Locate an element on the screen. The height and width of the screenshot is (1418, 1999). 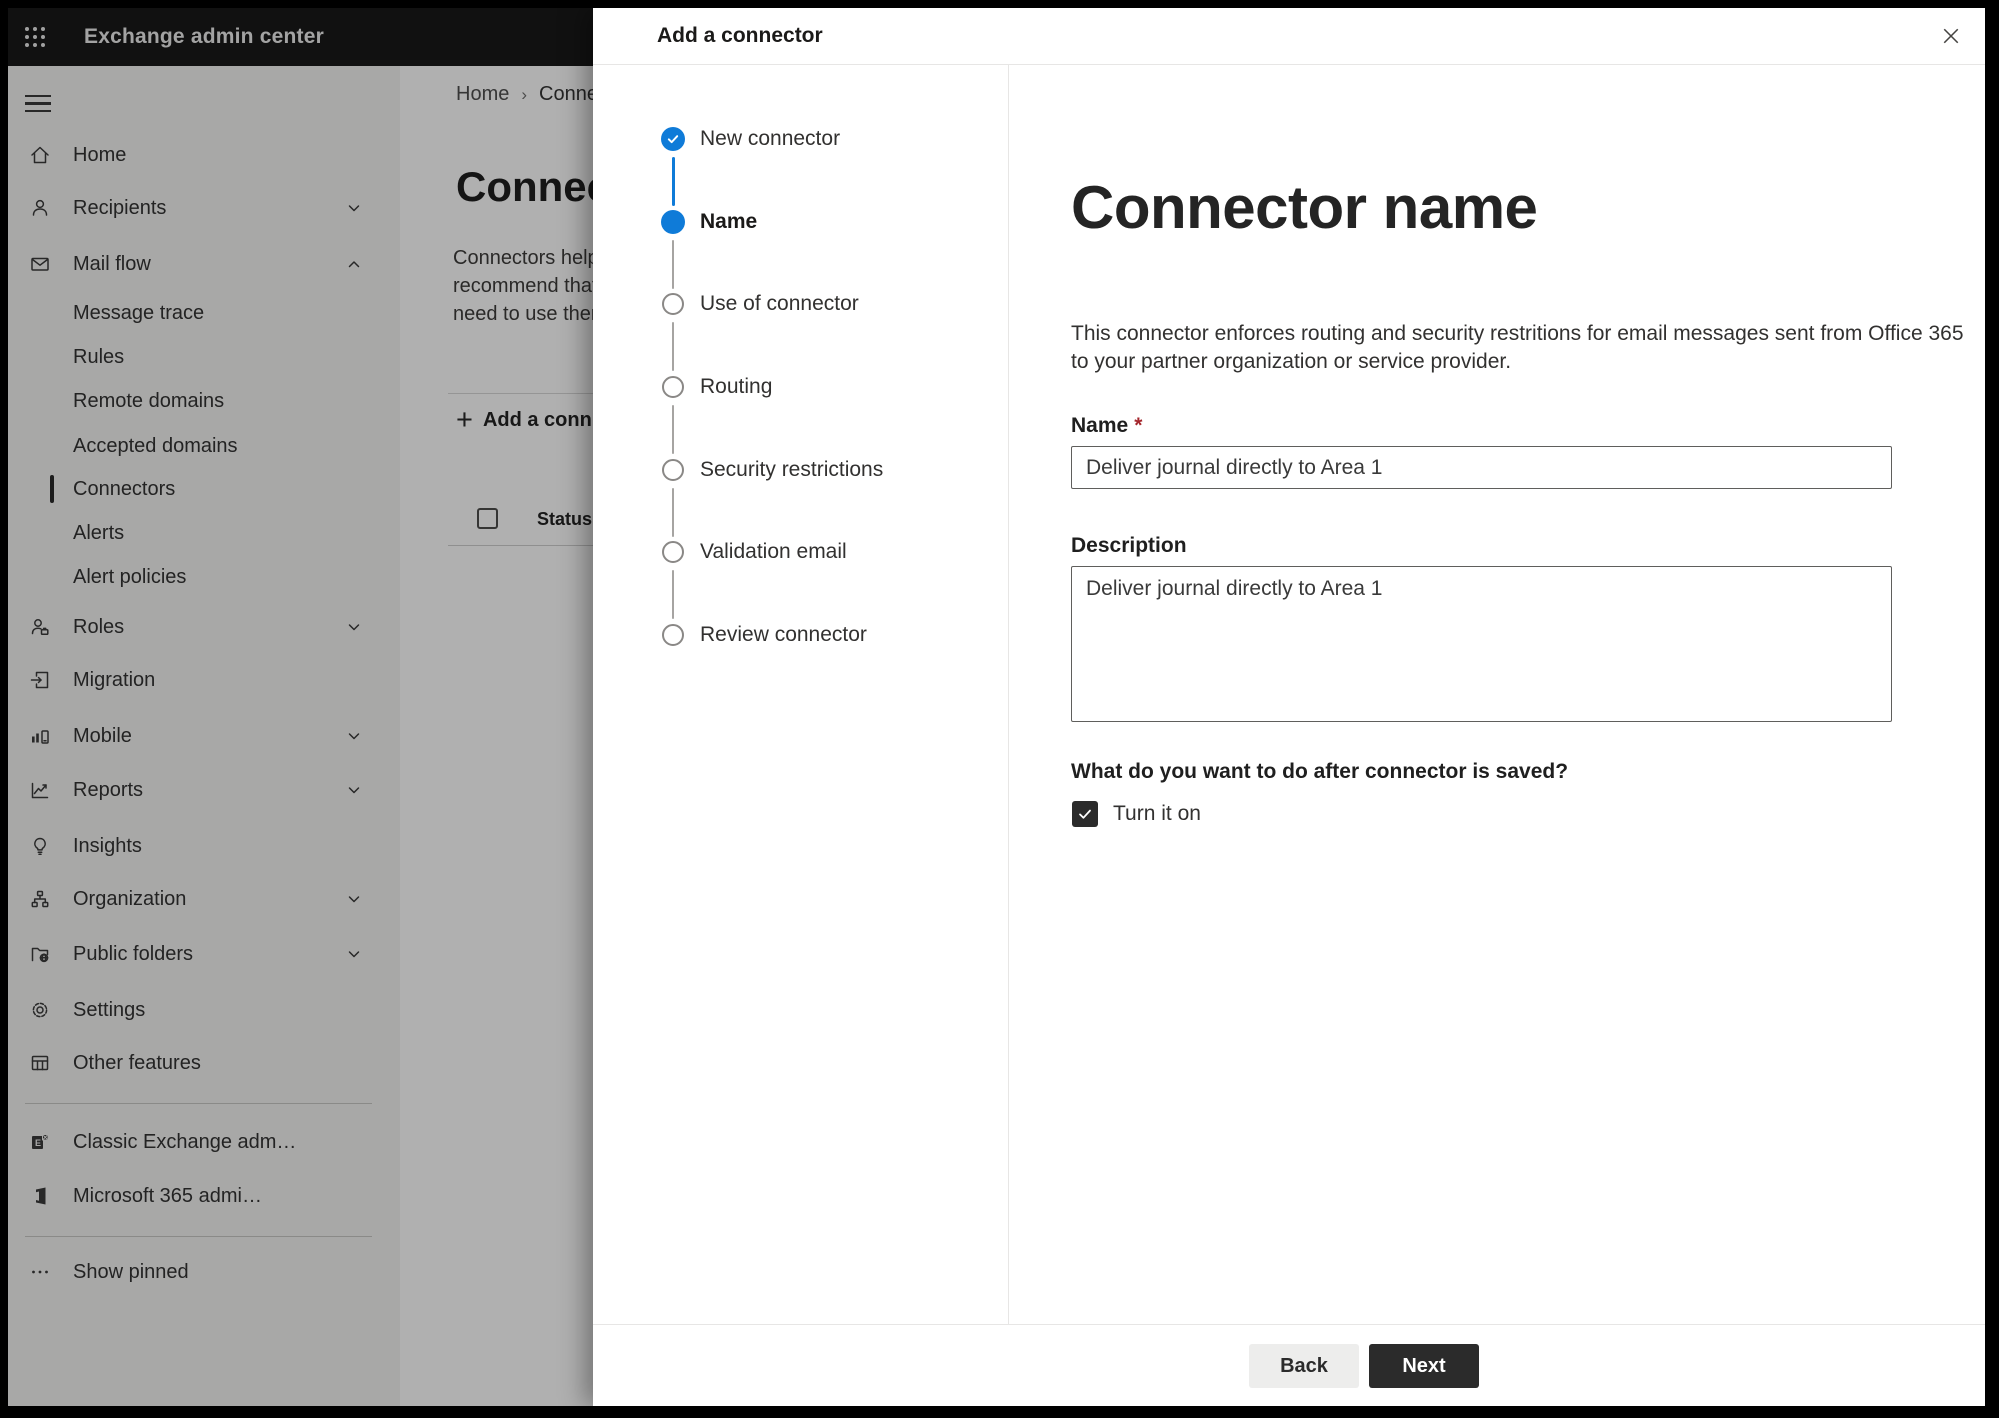
checkbox-checked-icon is located at coordinates (1085, 814).